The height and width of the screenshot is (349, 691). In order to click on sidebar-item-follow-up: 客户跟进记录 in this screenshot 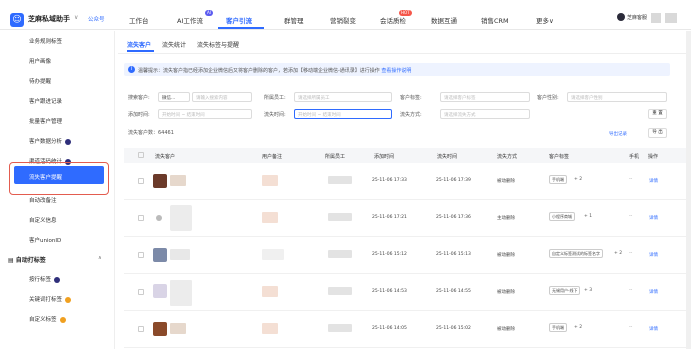, I will do `click(45, 101)`.